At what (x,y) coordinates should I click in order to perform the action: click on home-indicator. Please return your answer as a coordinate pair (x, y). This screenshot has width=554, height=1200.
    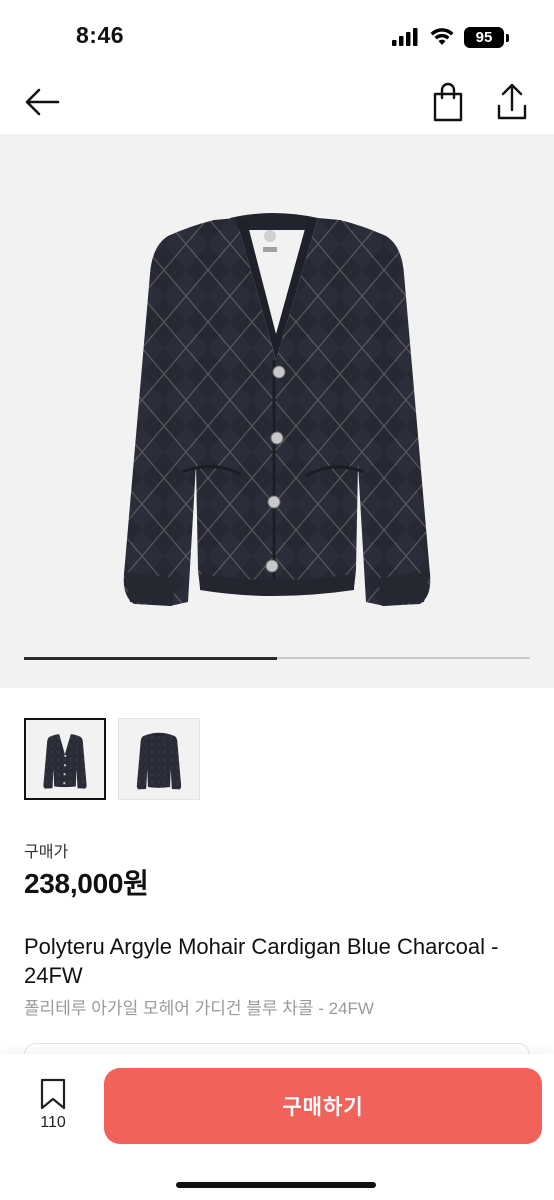
    Looking at the image, I should click on (276, 1185).